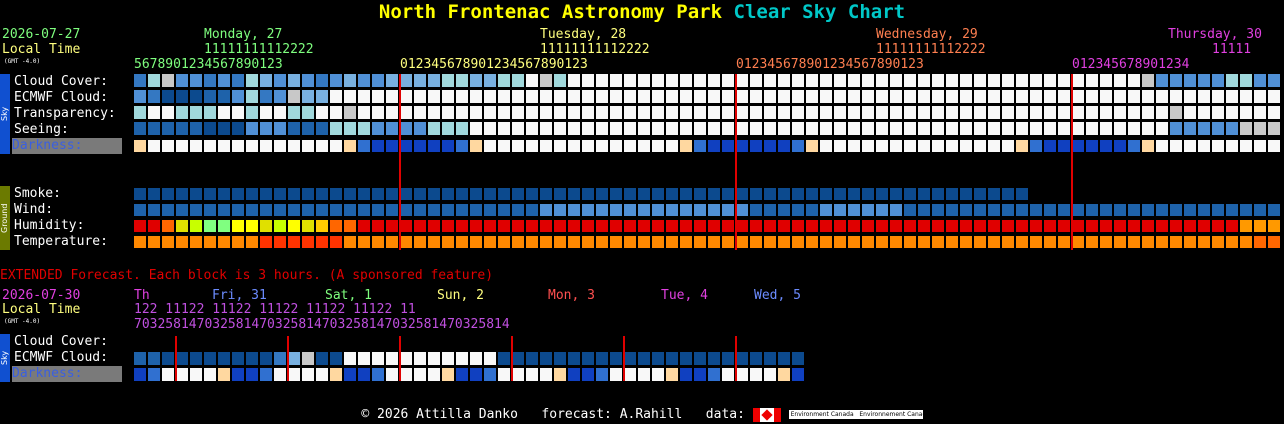 Image resolution: width=1284 pixels, height=424 pixels. What do you see at coordinates (61, 342) in the screenshot?
I see `ext-row-cloud-cover: Cloud Cover:` at bounding box center [61, 342].